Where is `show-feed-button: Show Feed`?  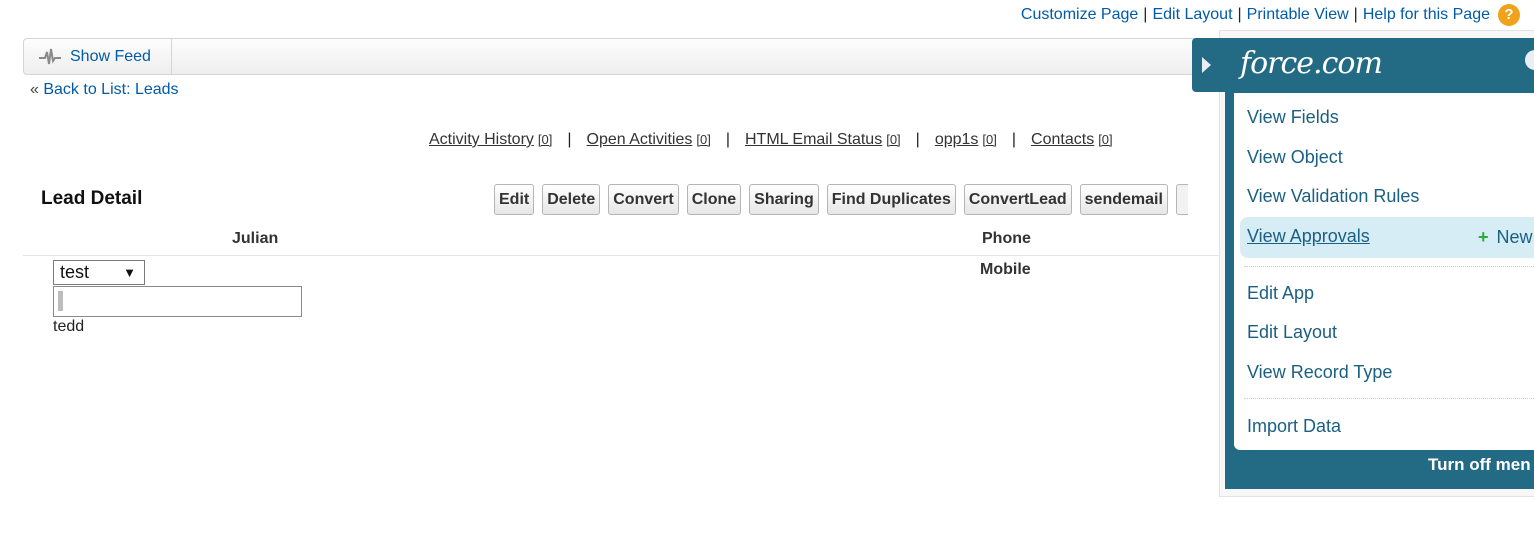
show-feed-button: Show Feed is located at coordinates (98, 56).